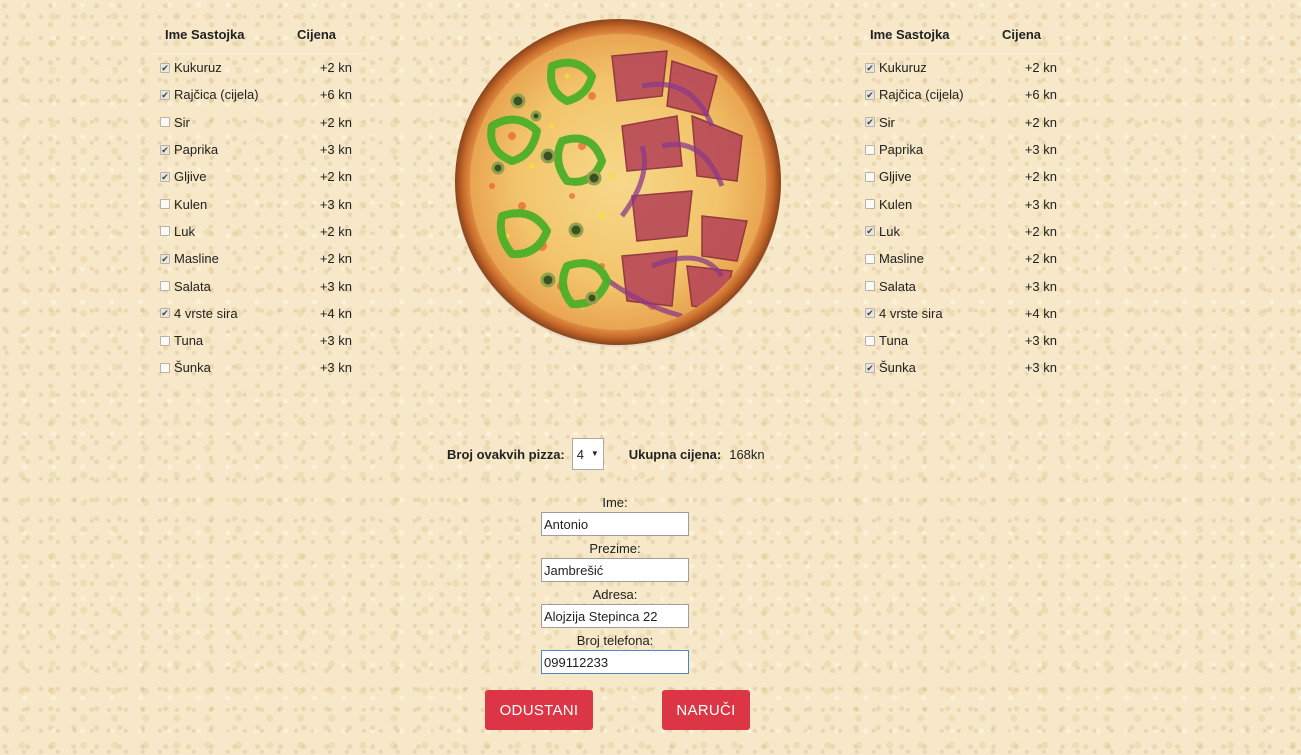  I want to click on customer-form: Ime: Prezime: Adresa: Broj telefona:, so click(615, 587).